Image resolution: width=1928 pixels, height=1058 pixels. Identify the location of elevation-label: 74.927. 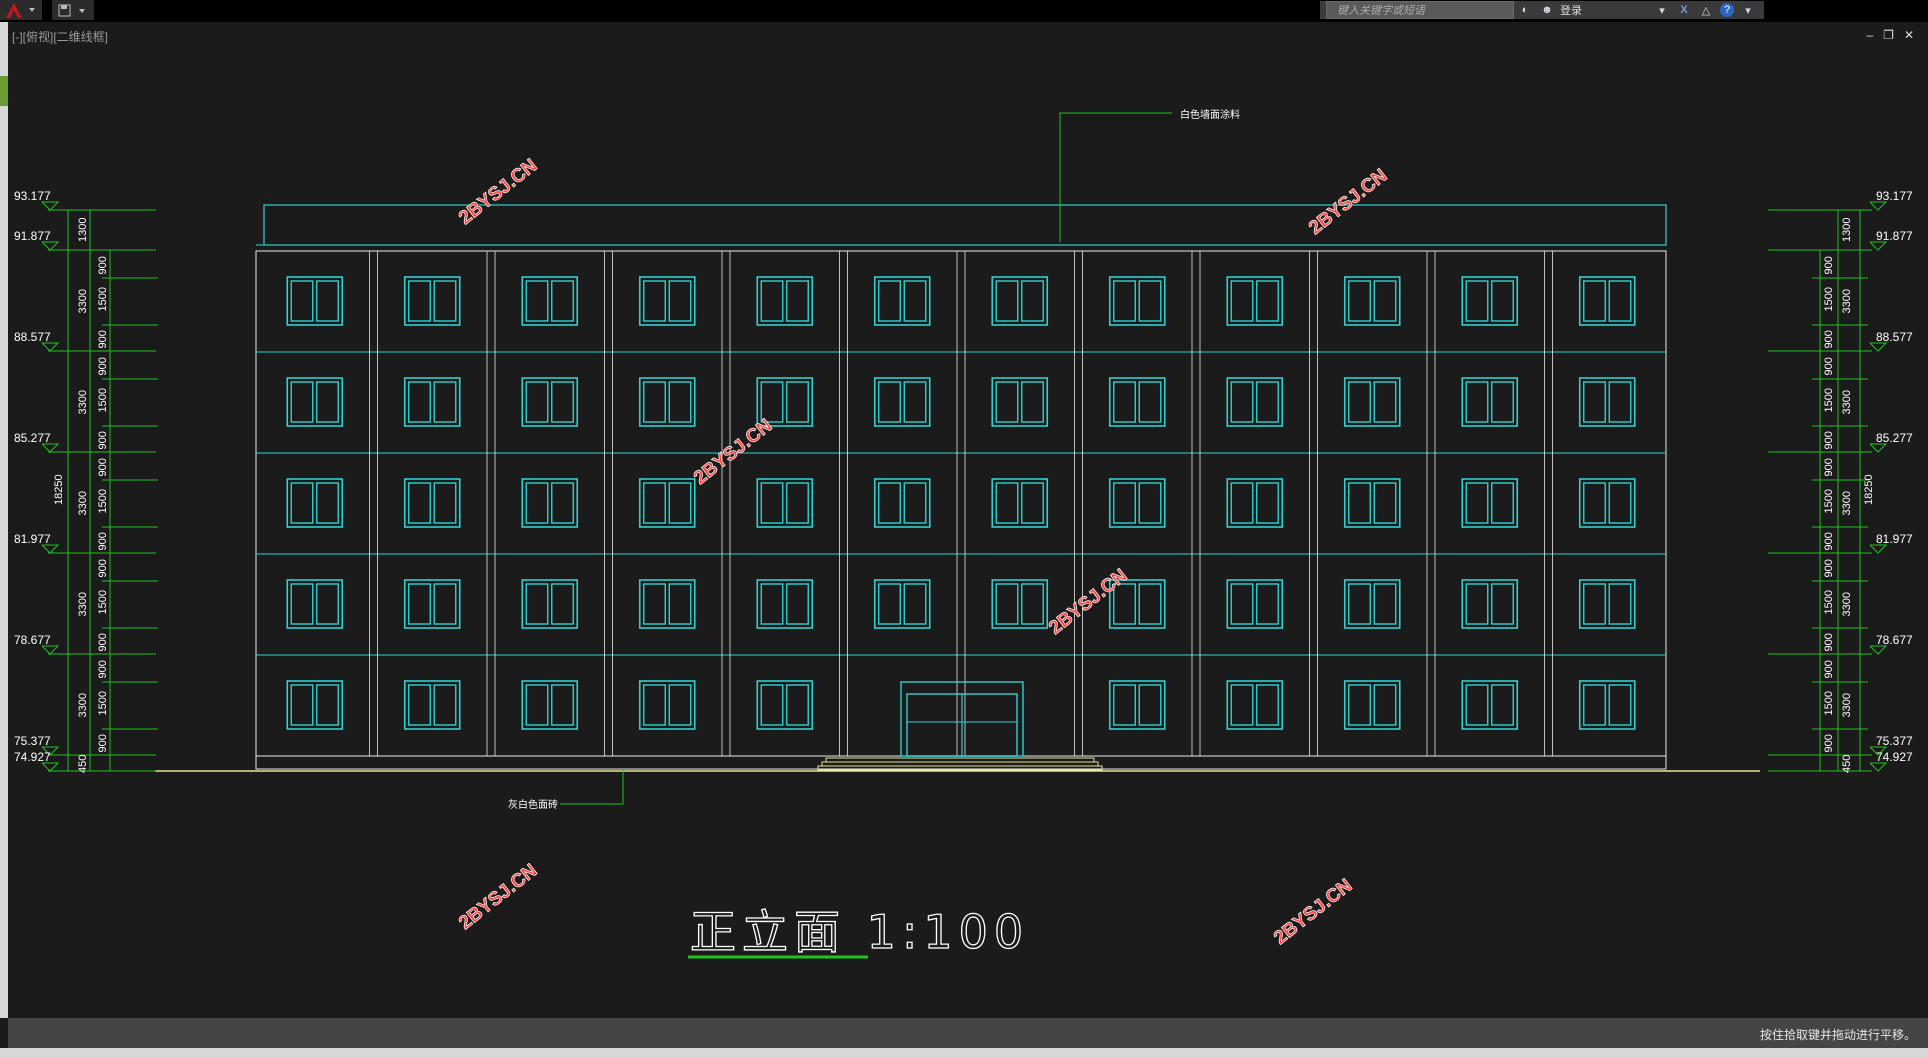
(32, 757).